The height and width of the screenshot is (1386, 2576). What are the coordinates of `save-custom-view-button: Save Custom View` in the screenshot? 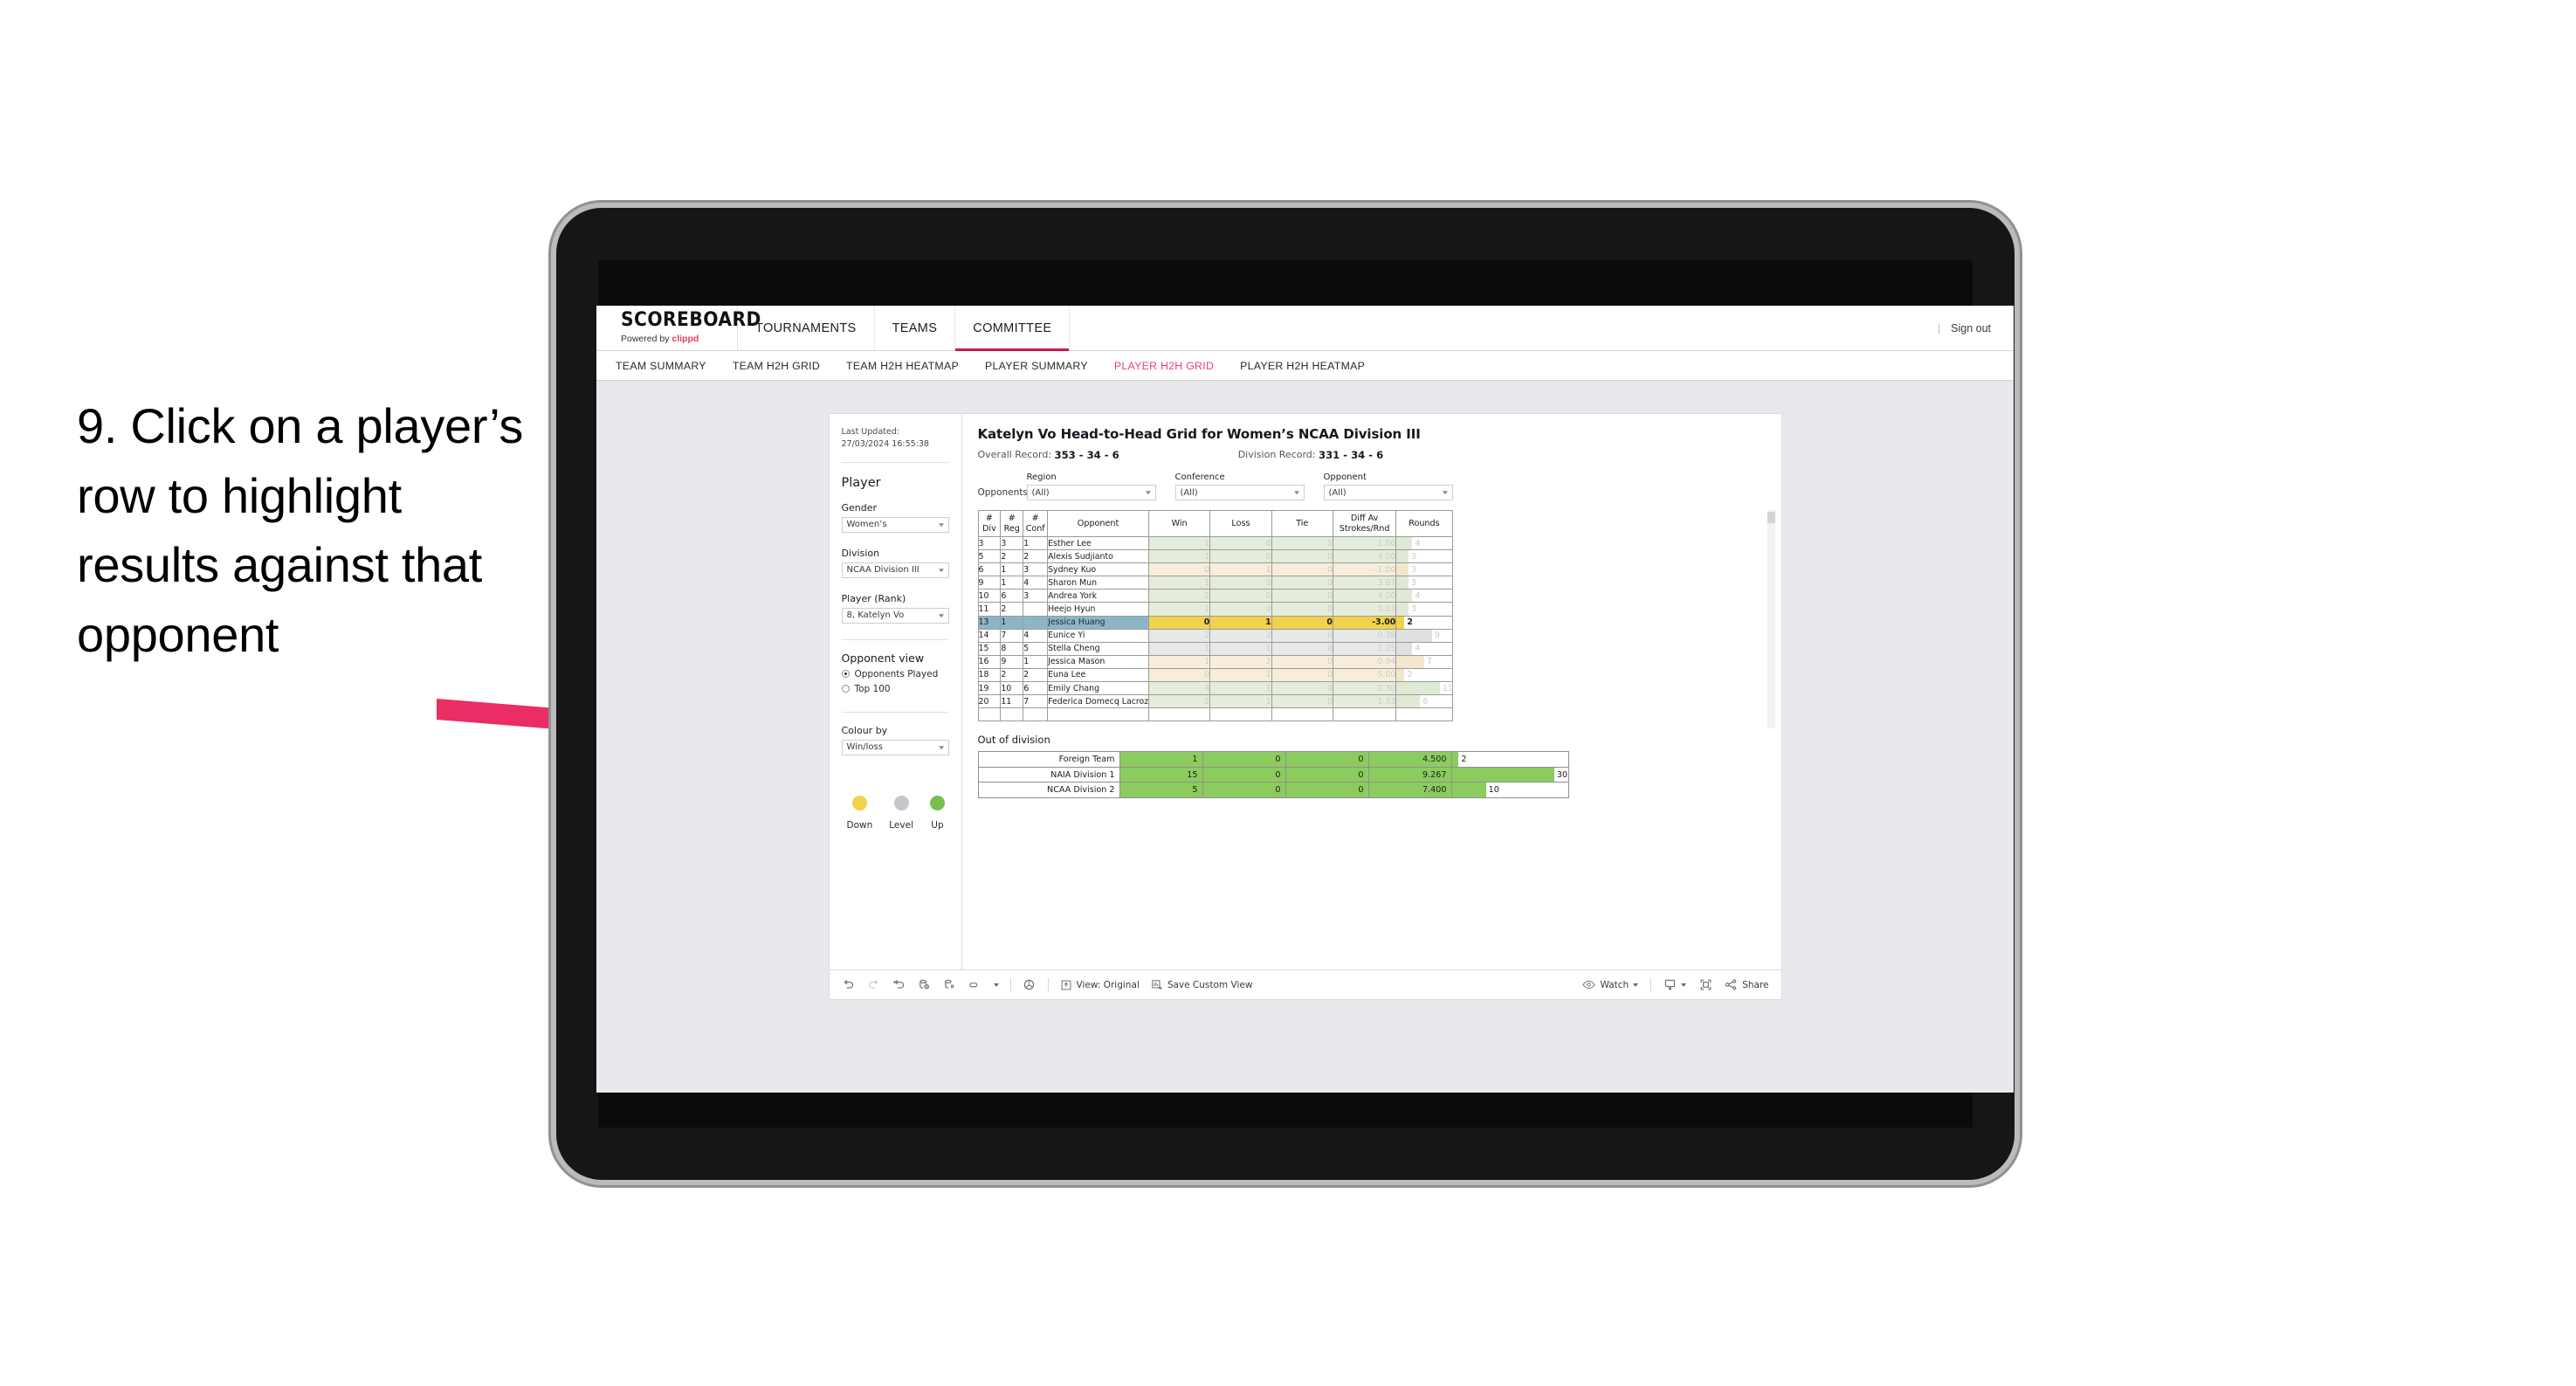 It's located at (1201, 985).